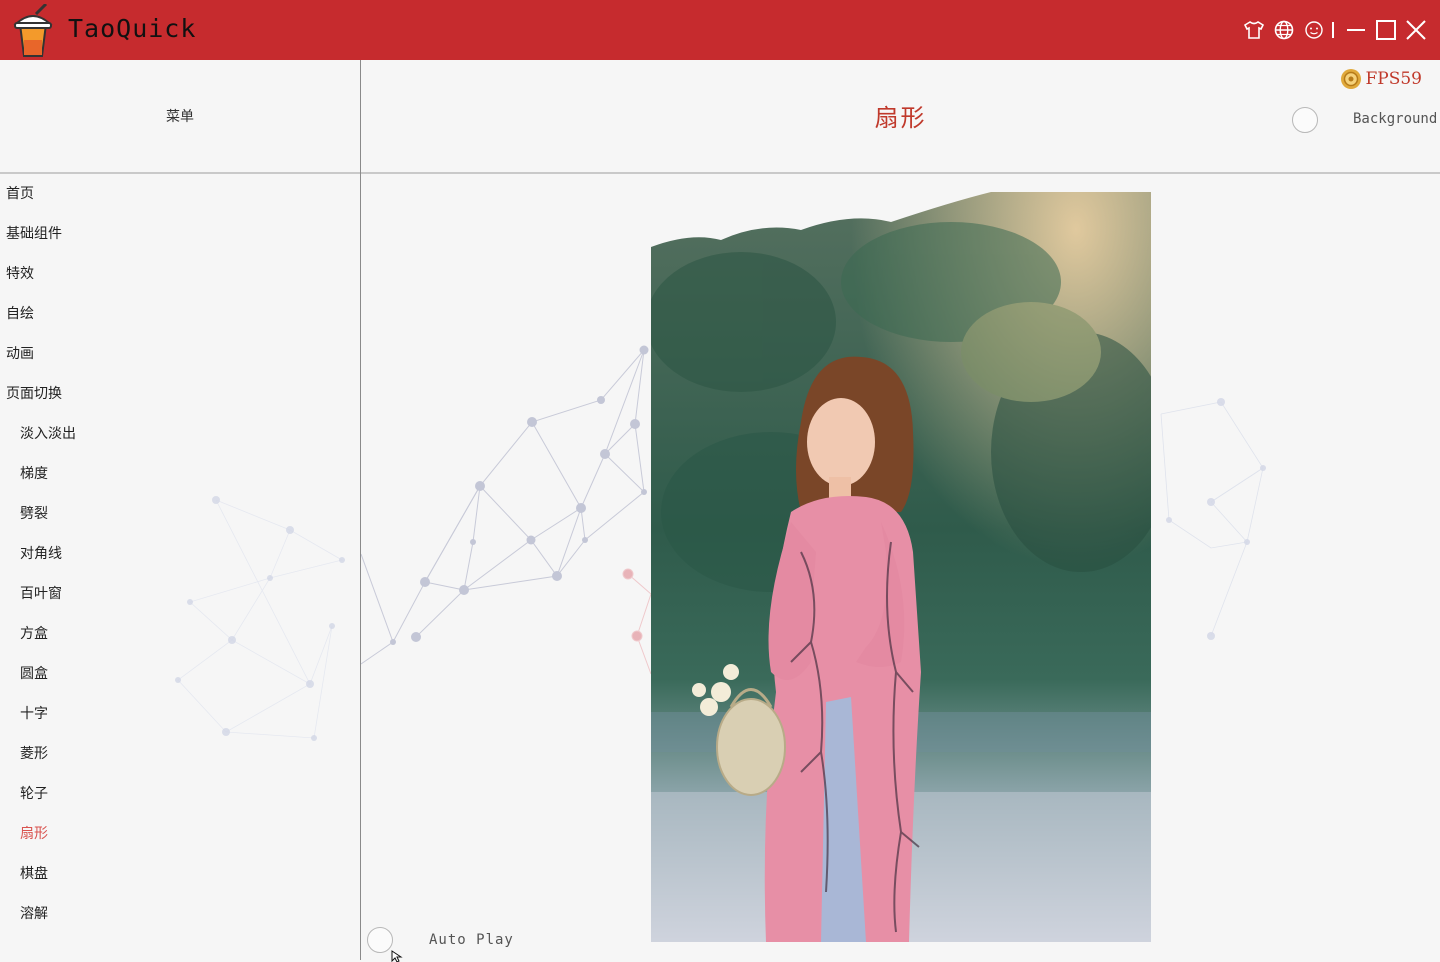 Image resolution: width=1440 pixels, height=962 pixels. I want to click on menu-item: 菱形, so click(180, 754).